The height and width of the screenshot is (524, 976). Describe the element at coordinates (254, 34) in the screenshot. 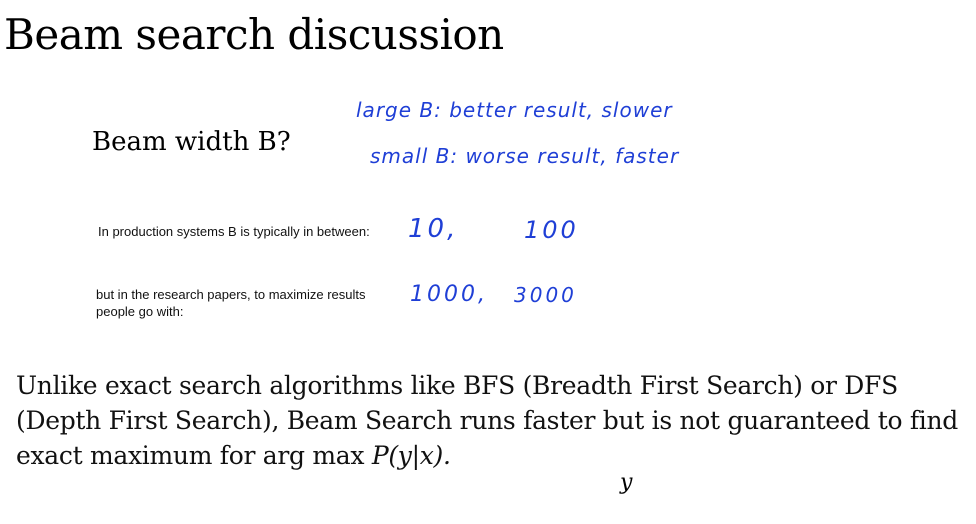

I see `slide-title: Beam search discussion` at that location.